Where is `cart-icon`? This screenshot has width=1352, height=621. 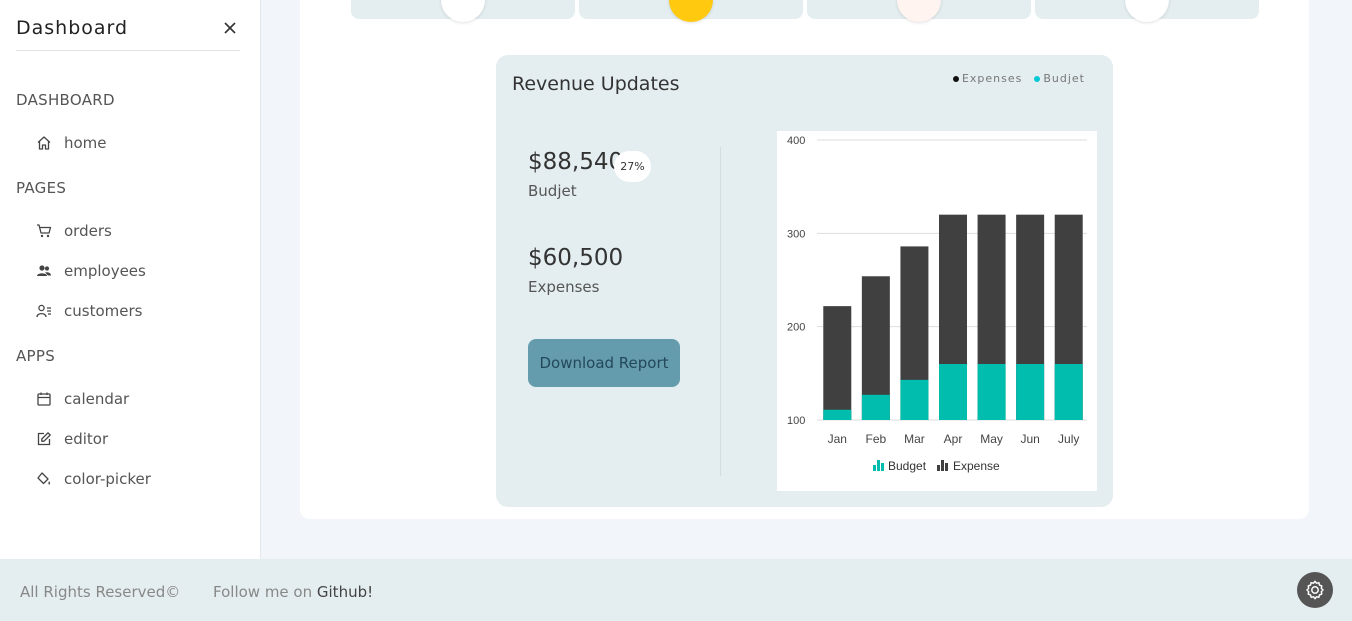
cart-icon is located at coordinates (44, 231).